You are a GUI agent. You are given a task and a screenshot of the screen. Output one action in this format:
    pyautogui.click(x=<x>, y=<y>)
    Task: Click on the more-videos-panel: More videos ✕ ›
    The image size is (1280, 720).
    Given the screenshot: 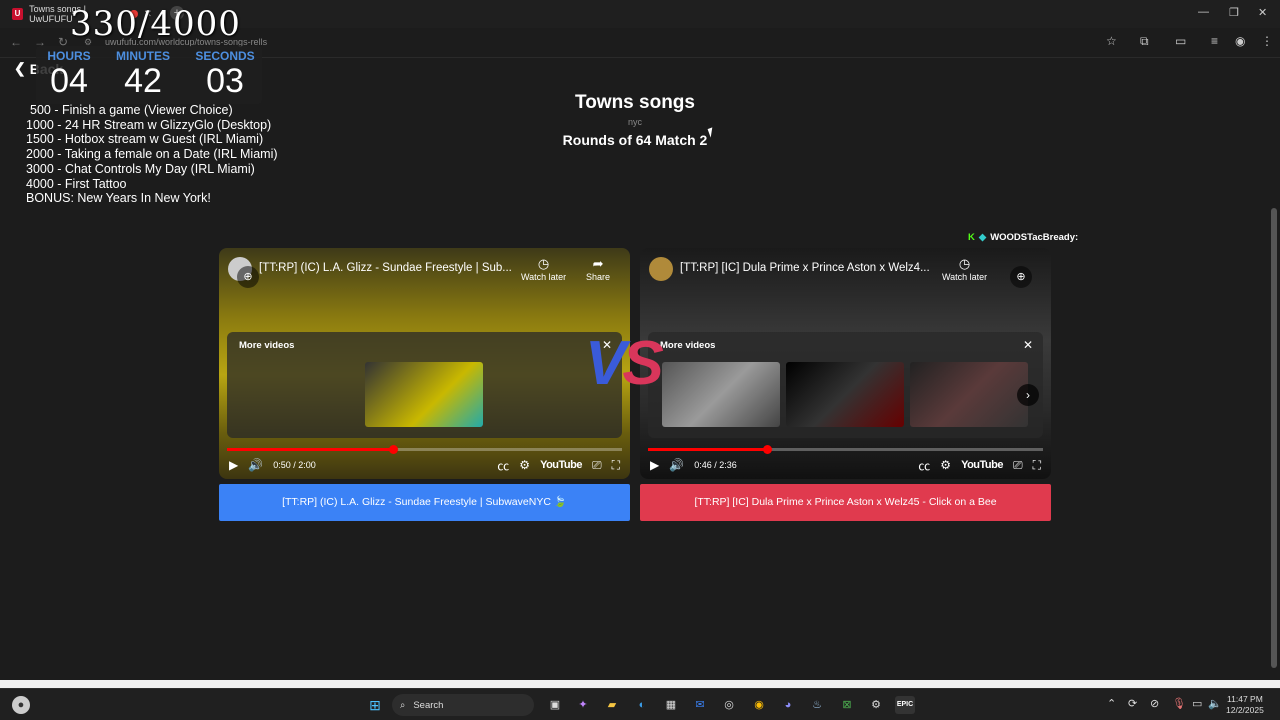 What is the action you would take?
    pyautogui.click(x=845, y=385)
    